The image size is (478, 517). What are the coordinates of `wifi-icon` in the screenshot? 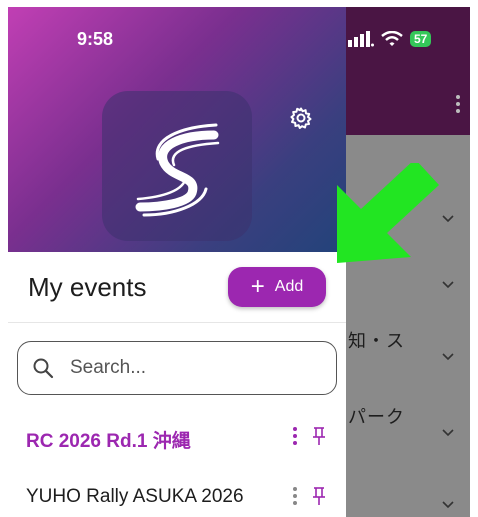 It's located at (392, 38).